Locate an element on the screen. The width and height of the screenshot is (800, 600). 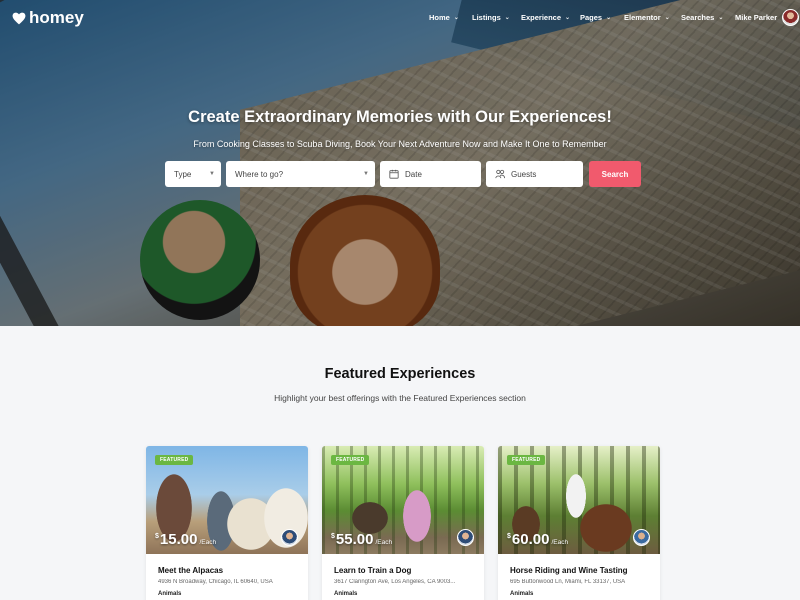
heart-logo-icon is located at coordinates (19, 18).